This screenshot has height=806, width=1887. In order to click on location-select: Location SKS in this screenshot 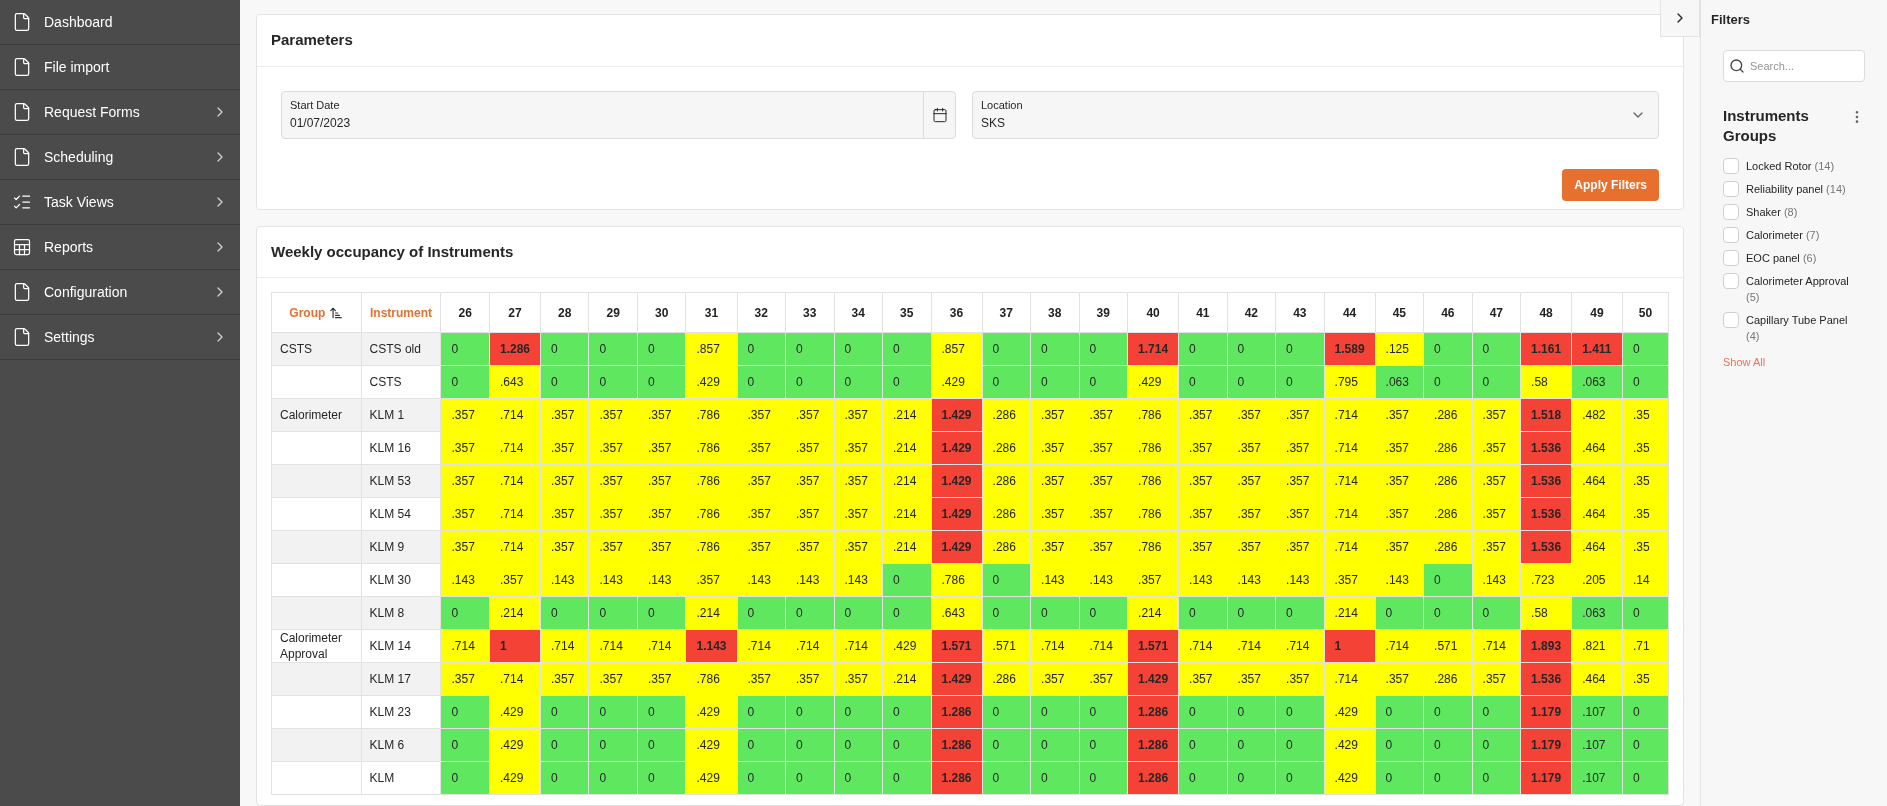, I will do `click(1315, 114)`.